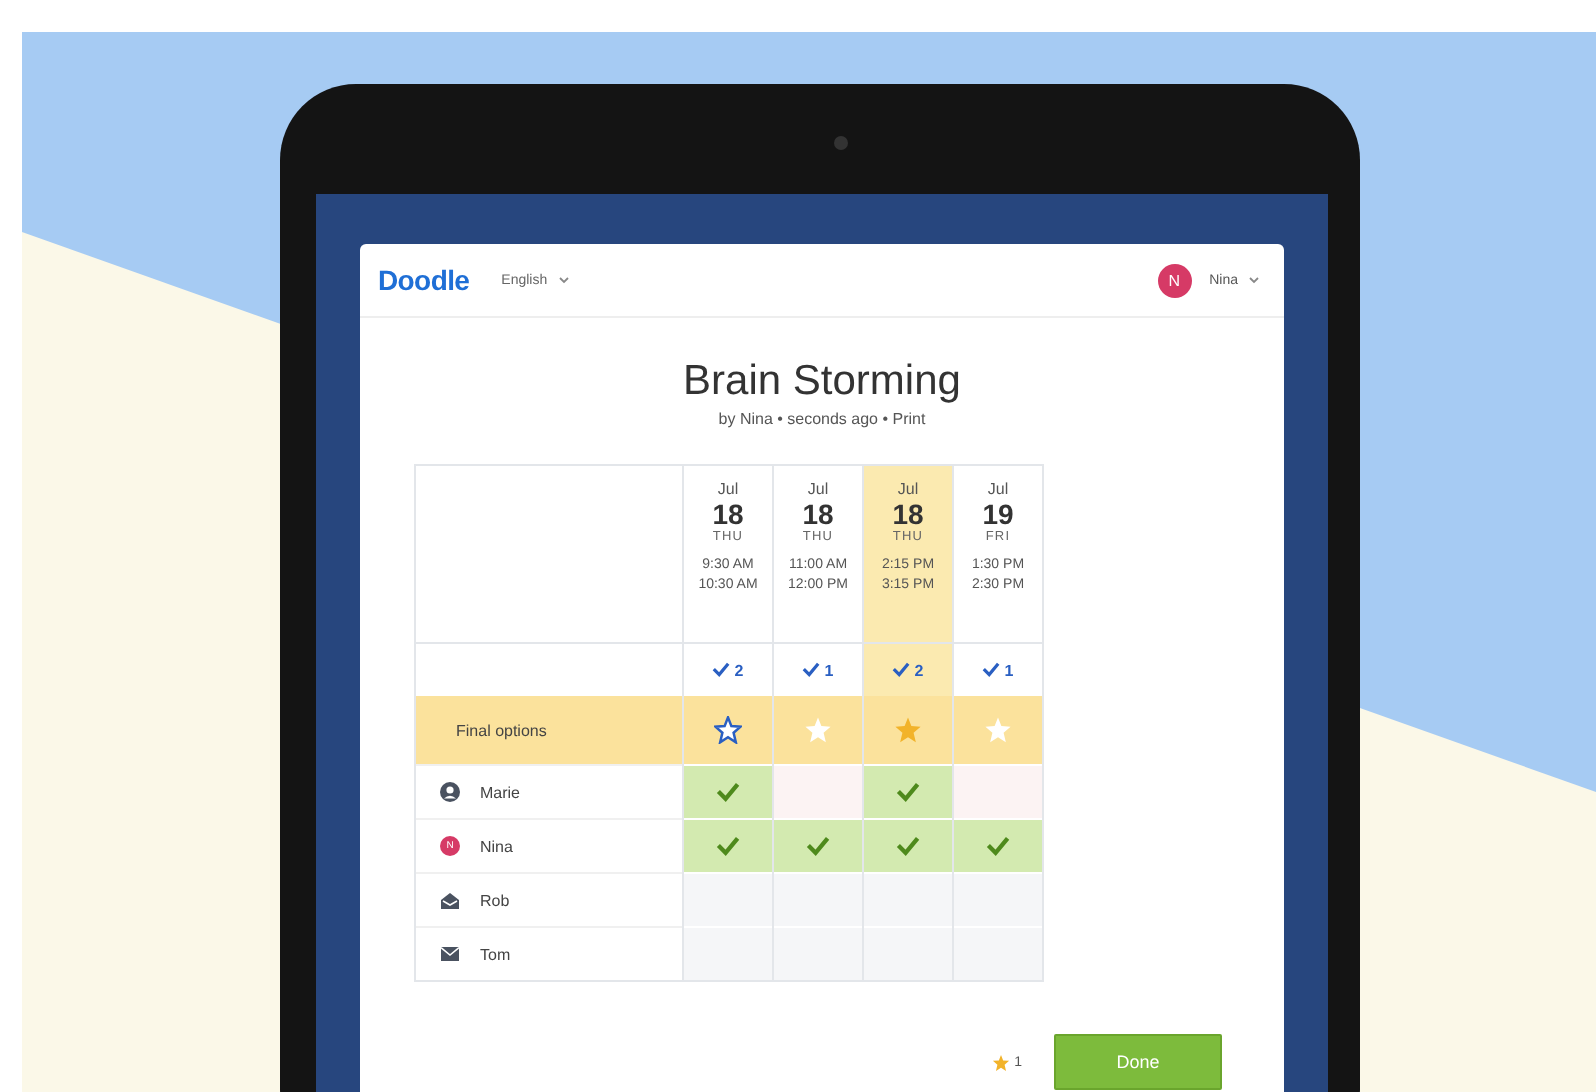 The height and width of the screenshot is (1092, 1596). Describe the element at coordinates (1174, 280) in the screenshot. I see `user-avatar: N` at that location.